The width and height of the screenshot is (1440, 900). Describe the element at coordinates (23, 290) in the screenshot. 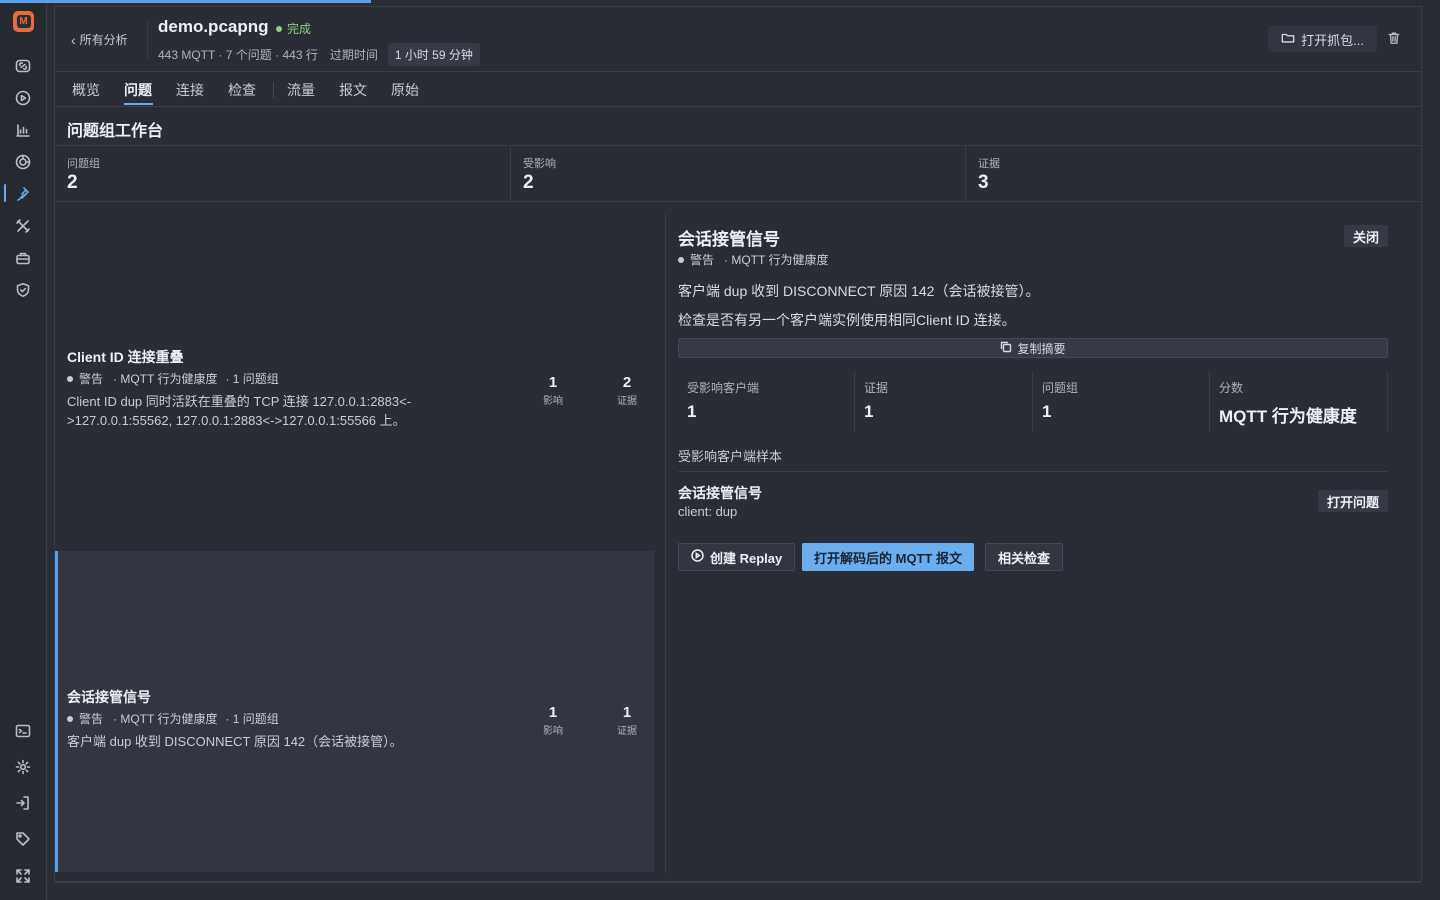

I see `shield-icon` at that location.